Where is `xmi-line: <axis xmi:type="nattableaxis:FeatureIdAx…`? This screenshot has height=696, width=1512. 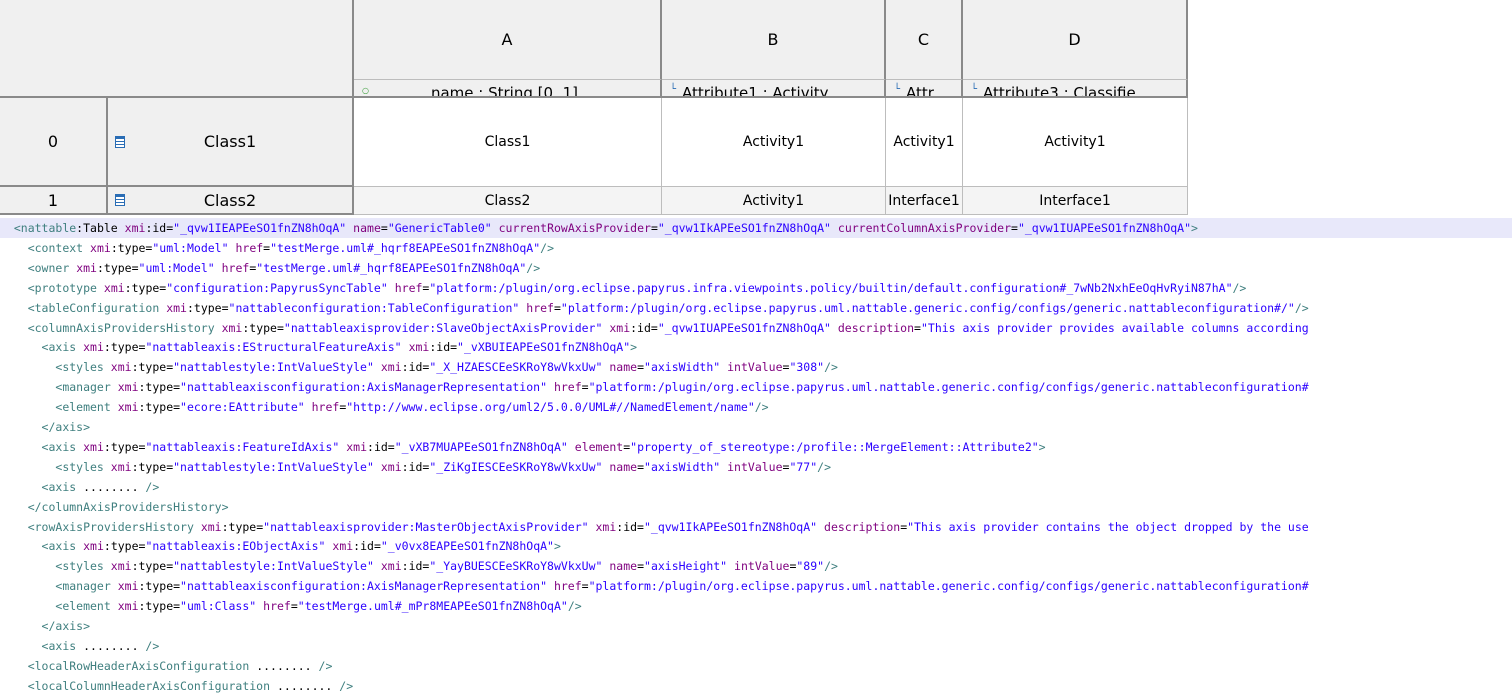
xmi-line: <axis xmi:type="nattableaxis:FeatureIdAx… is located at coordinates (756, 447).